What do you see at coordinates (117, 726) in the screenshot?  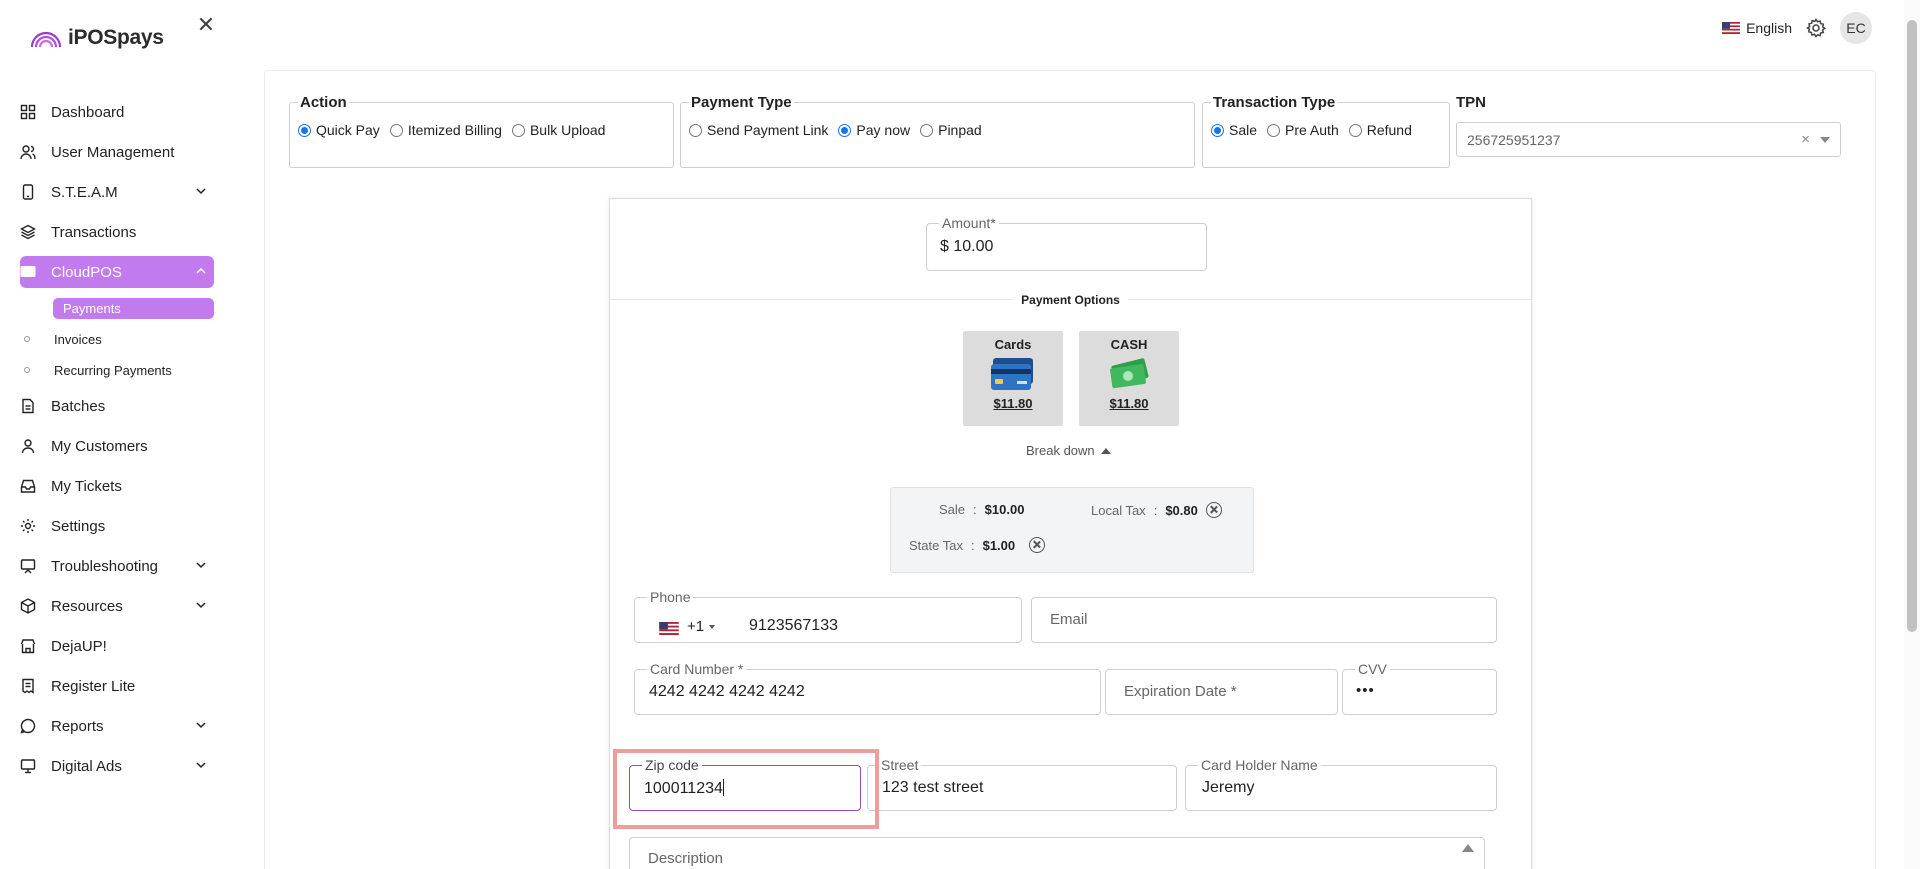 I see `sidebar-item-reports: Reports` at bounding box center [117, 726].